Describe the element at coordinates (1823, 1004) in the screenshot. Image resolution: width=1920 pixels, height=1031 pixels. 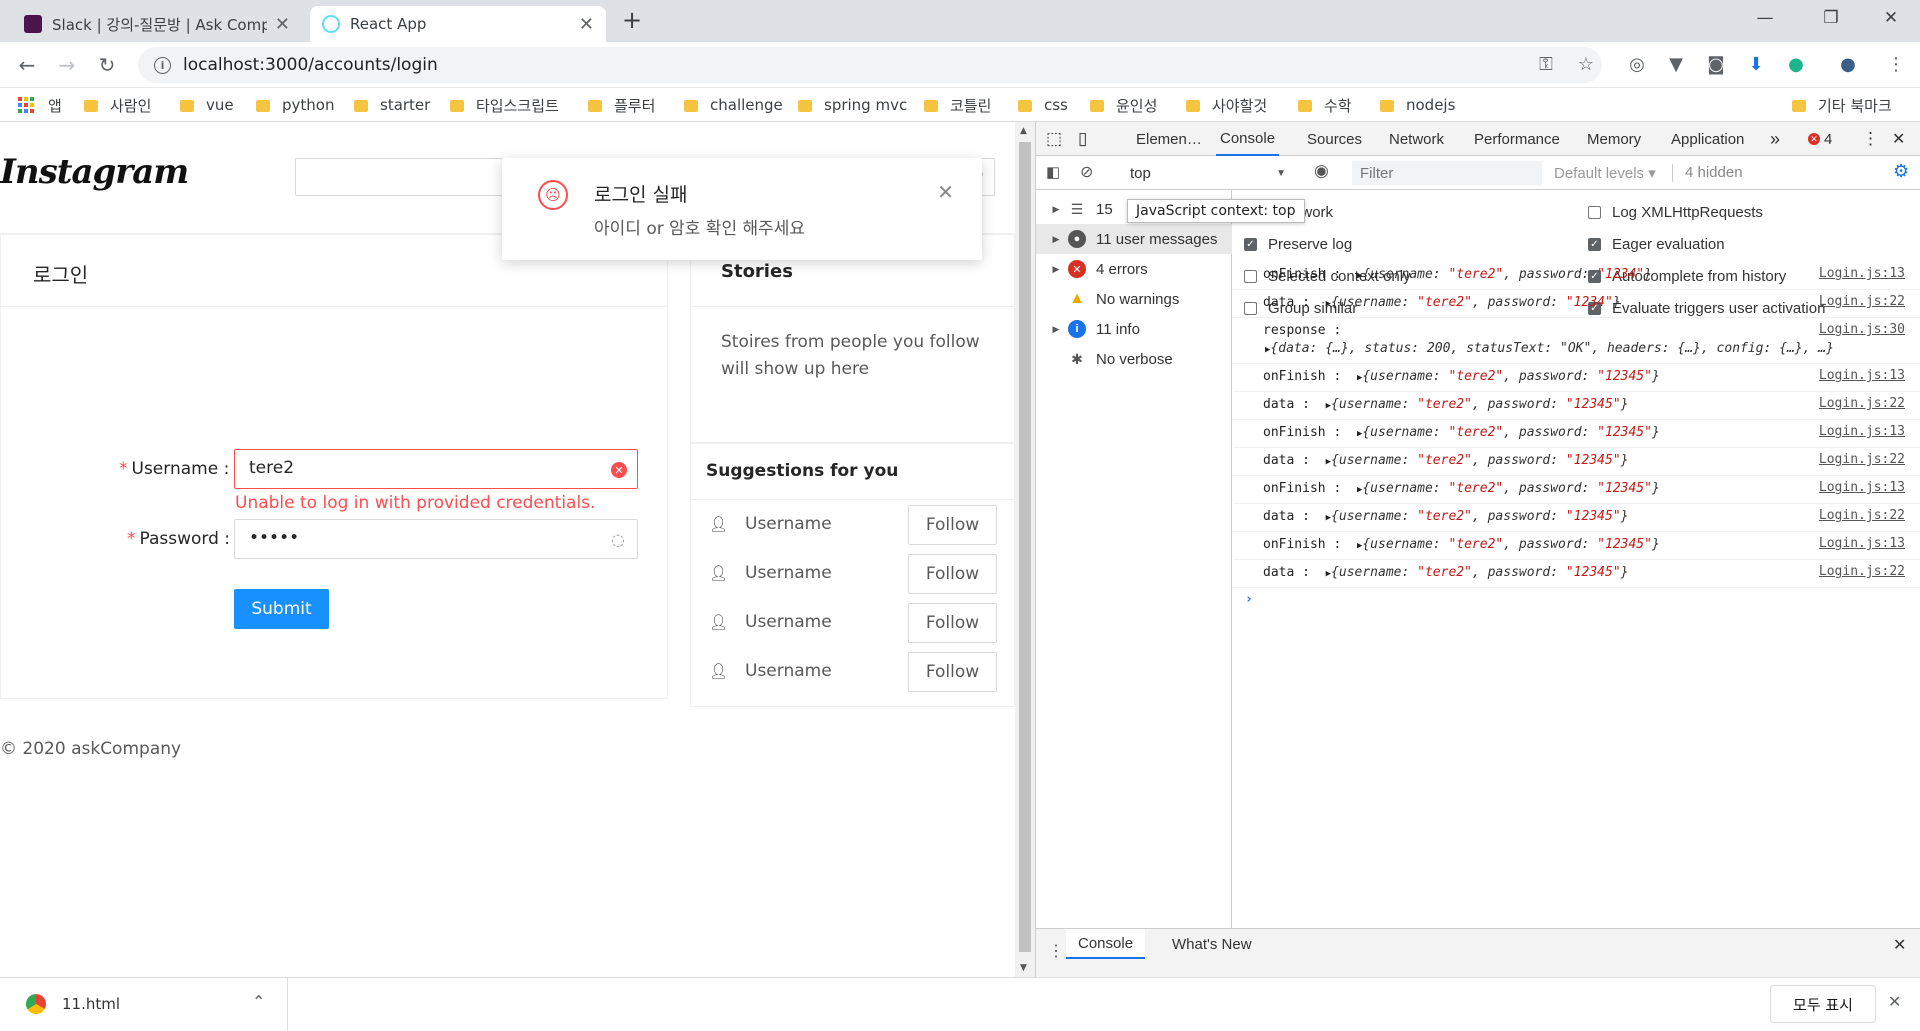
I see `show-all-button: 모두 표시` at that location.